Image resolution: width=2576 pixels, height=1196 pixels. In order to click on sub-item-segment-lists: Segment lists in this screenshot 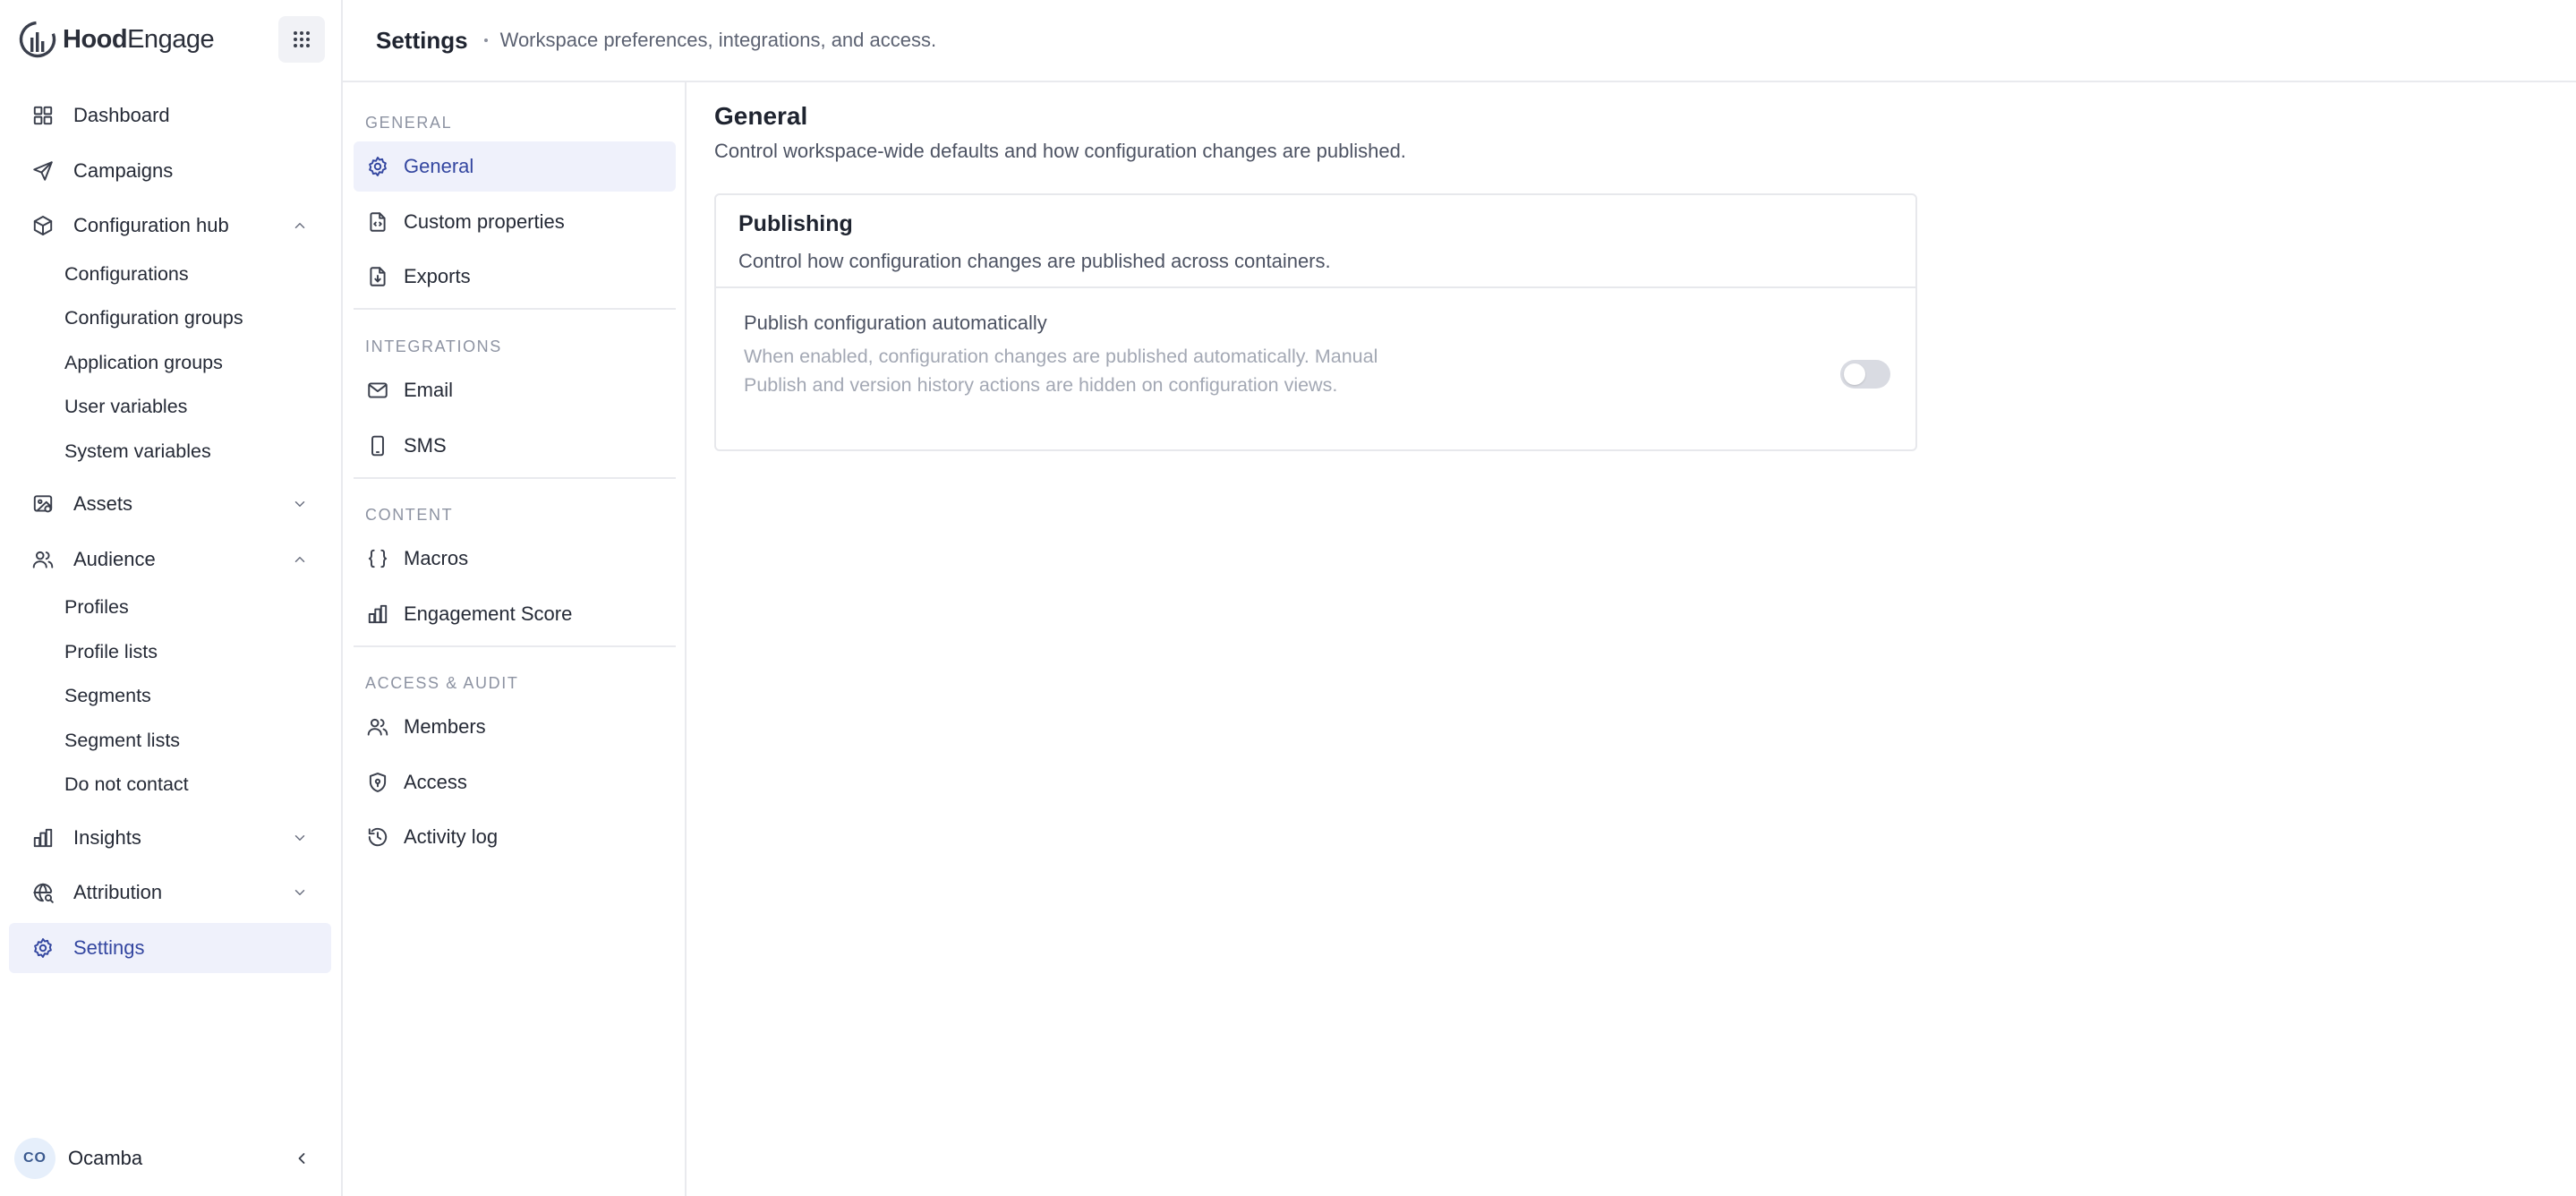, I will do `click(170, 741)`.